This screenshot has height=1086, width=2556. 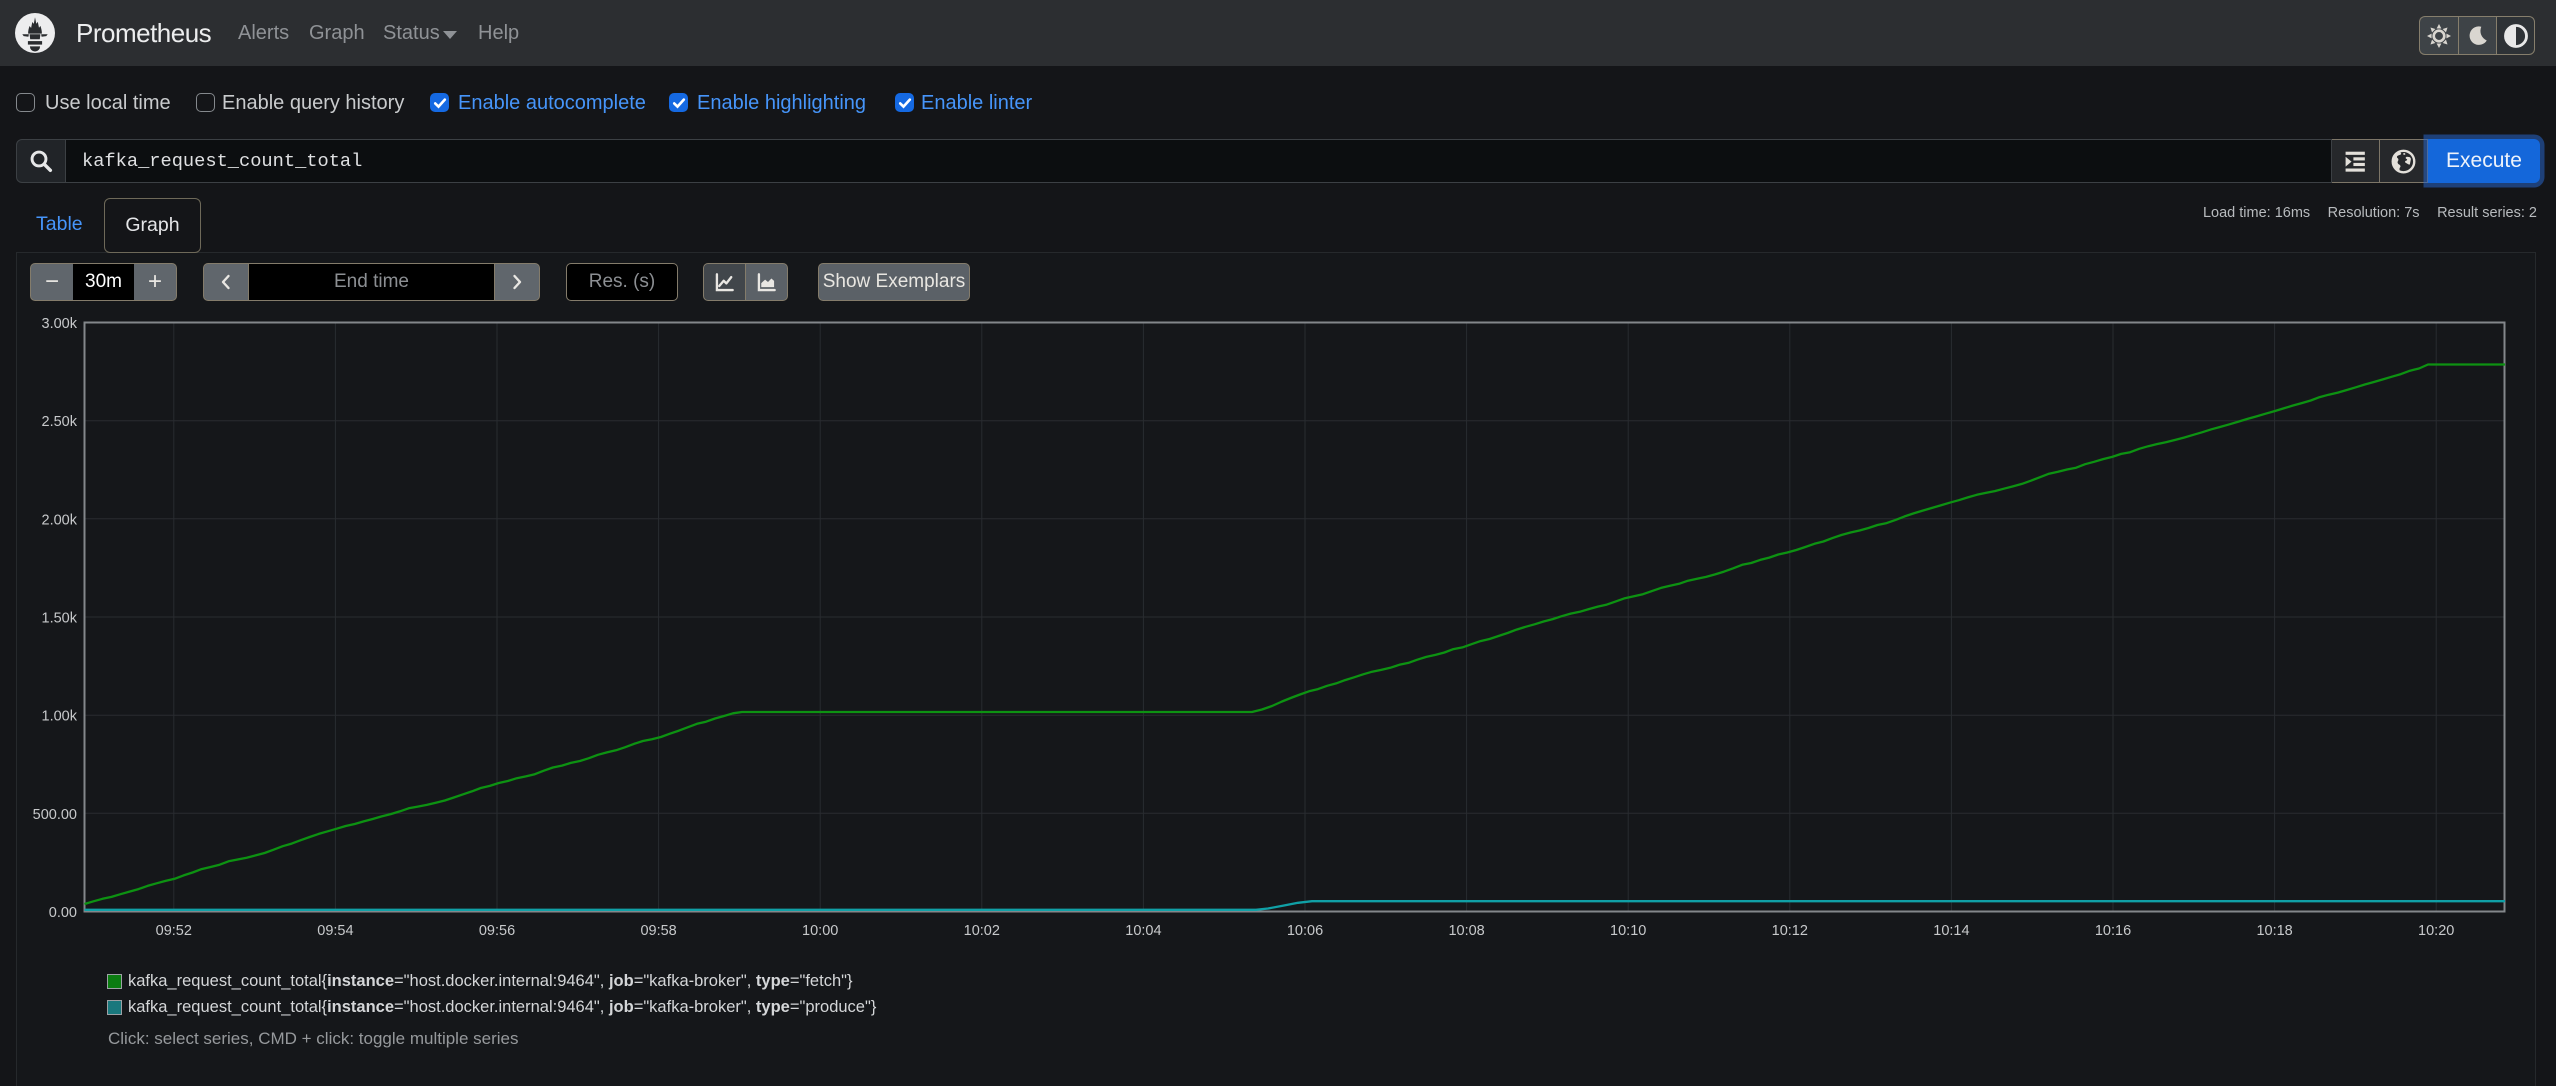 What do you see at coordinates (60, 422) in the screenshot?
I see `svg-text: 2.50k` at bounding box center [60, 422].